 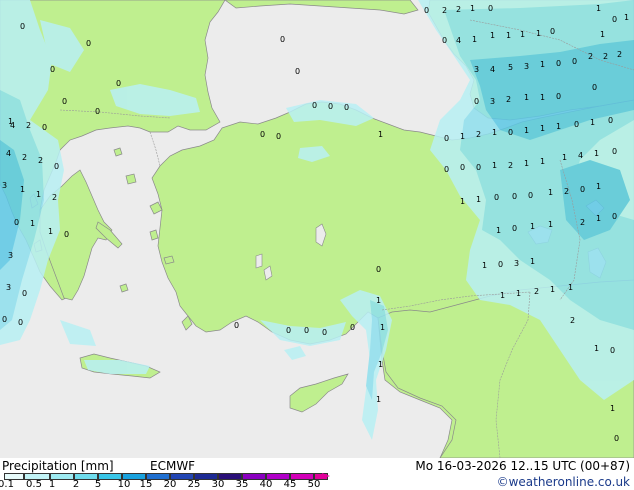 I want to click on scale-tick-label: 0.5, so click(x=34, y=484).